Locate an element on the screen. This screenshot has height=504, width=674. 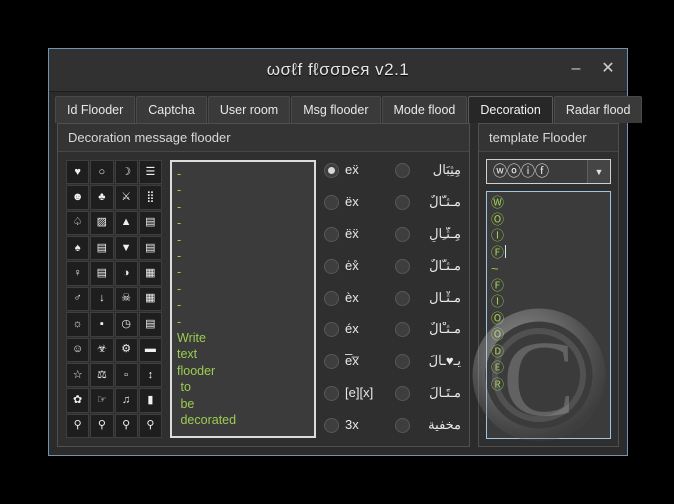
template-list-item: ~ is located at coordinates (548, 269).